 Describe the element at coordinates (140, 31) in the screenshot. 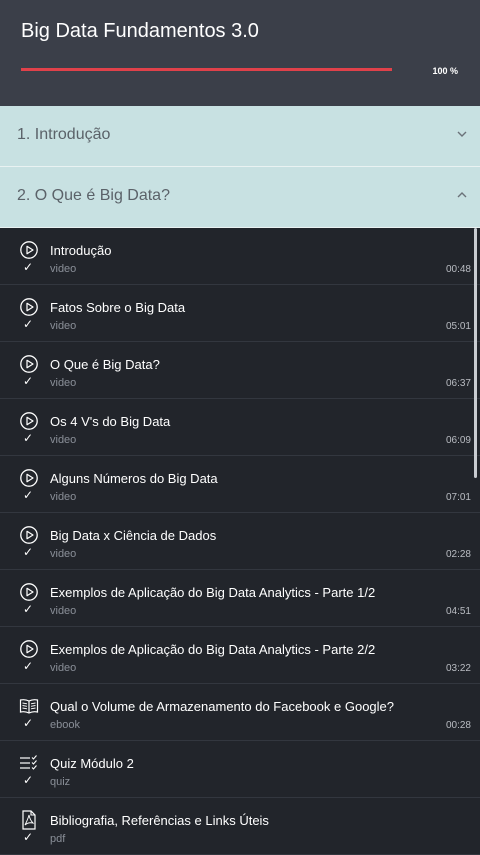

I see `course-title: Big Data Fundamentos 3.0` at that location.